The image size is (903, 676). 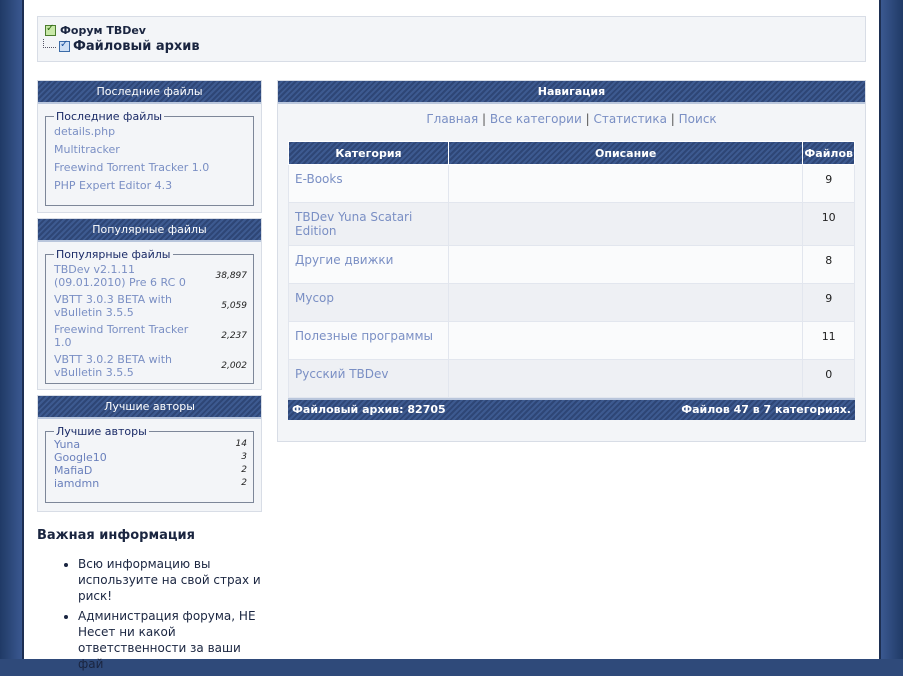 What do you see at coordinates (150, 457) in the screenshot?
I see `author-row: Google10 3` at bounding box center [150, 457].